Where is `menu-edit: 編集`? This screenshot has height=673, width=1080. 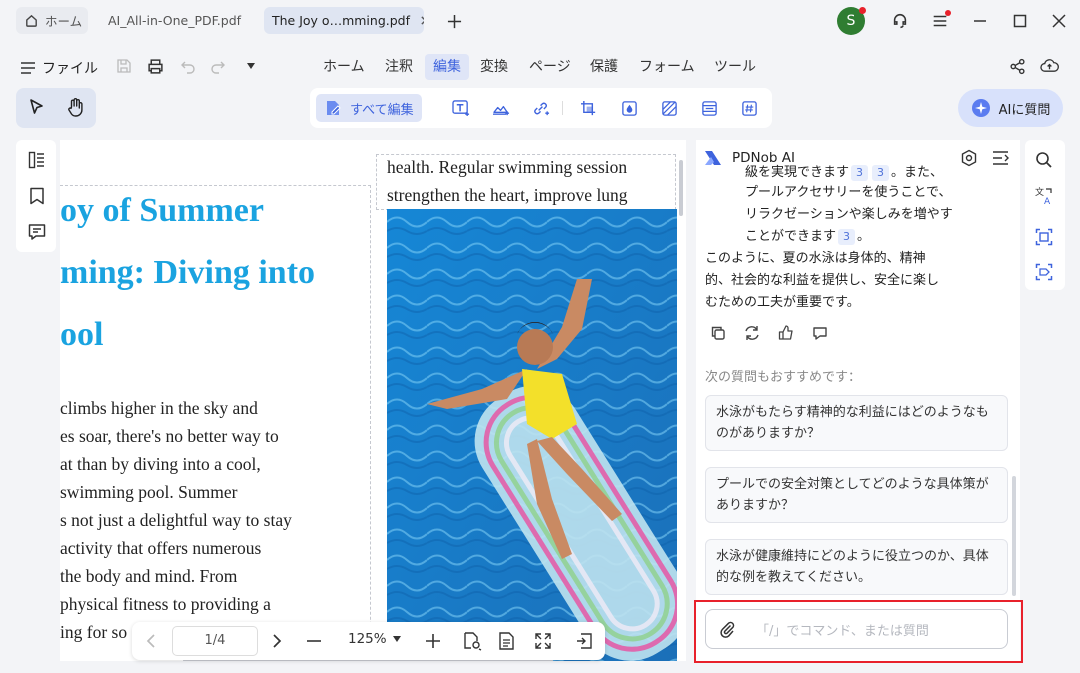 menu-edit: 編集 is located at coordinates (447, 67).